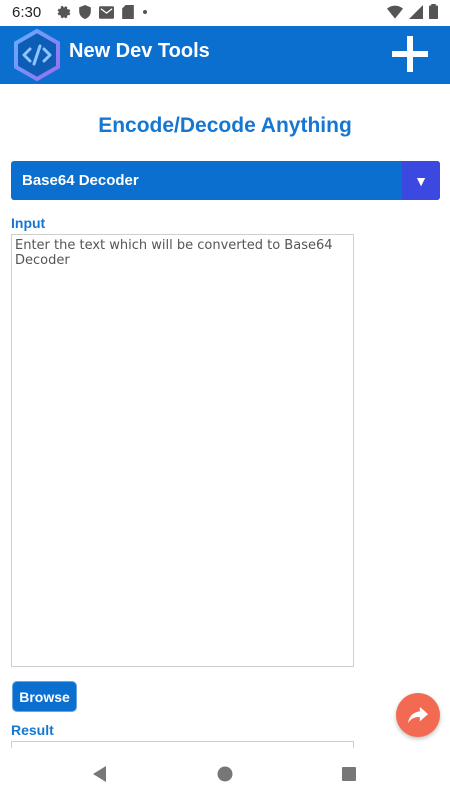 Image resolution: width=450 pixels, height=800 pixels. Describe the element at coordinates (416, 11) in the screenshot. I see `signal-icon` at that location.